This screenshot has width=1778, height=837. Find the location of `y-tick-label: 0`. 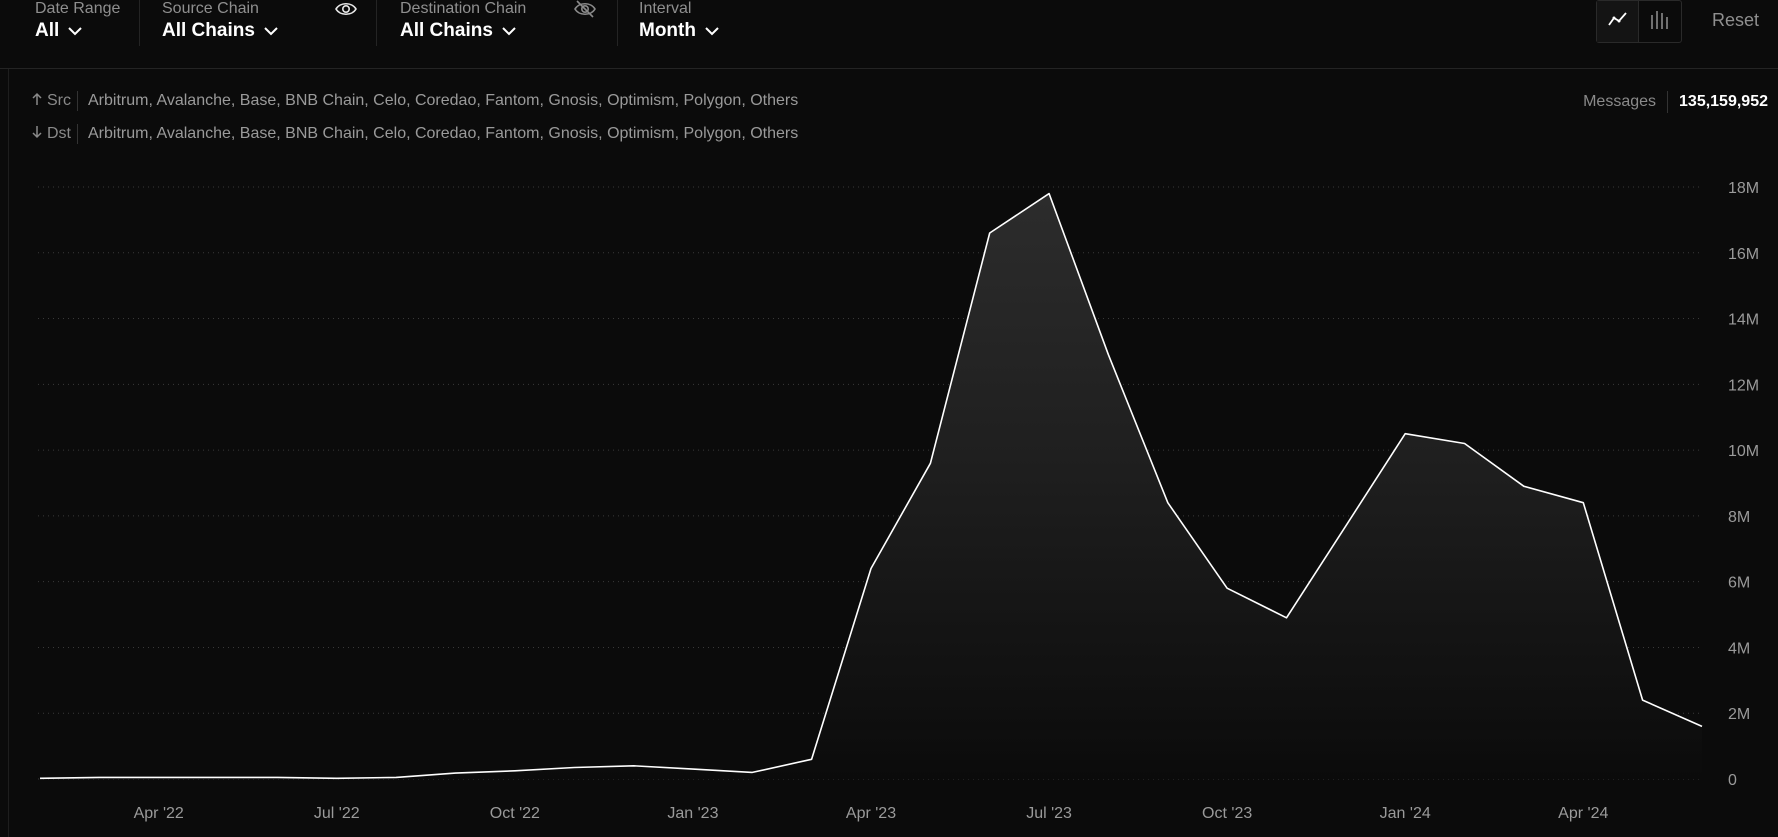

y-tick-label: 0 is located at coordinates (1732, 780).